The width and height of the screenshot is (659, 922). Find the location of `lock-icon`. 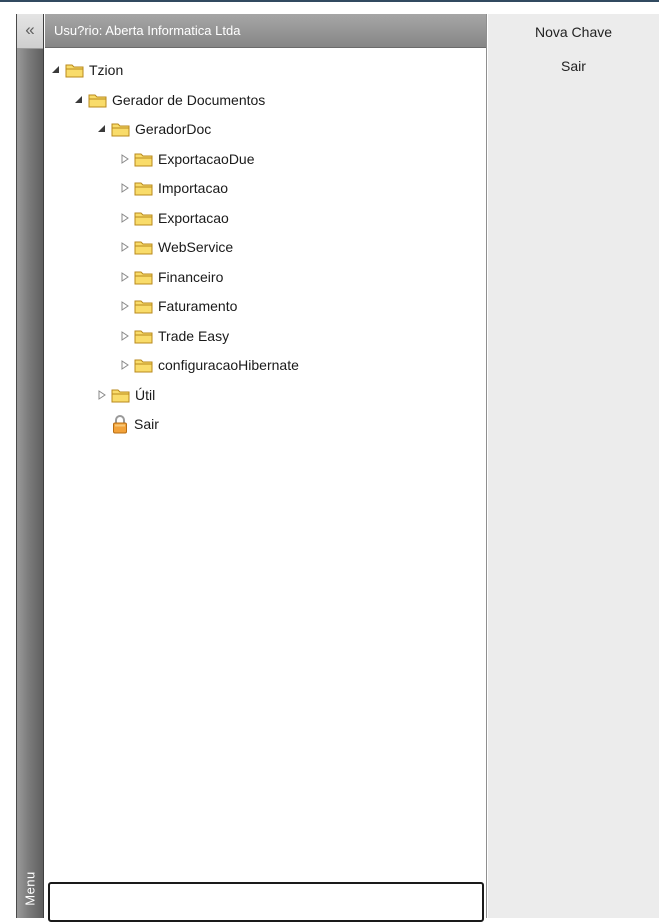

lock-icon is located at coordinates (120, 424).